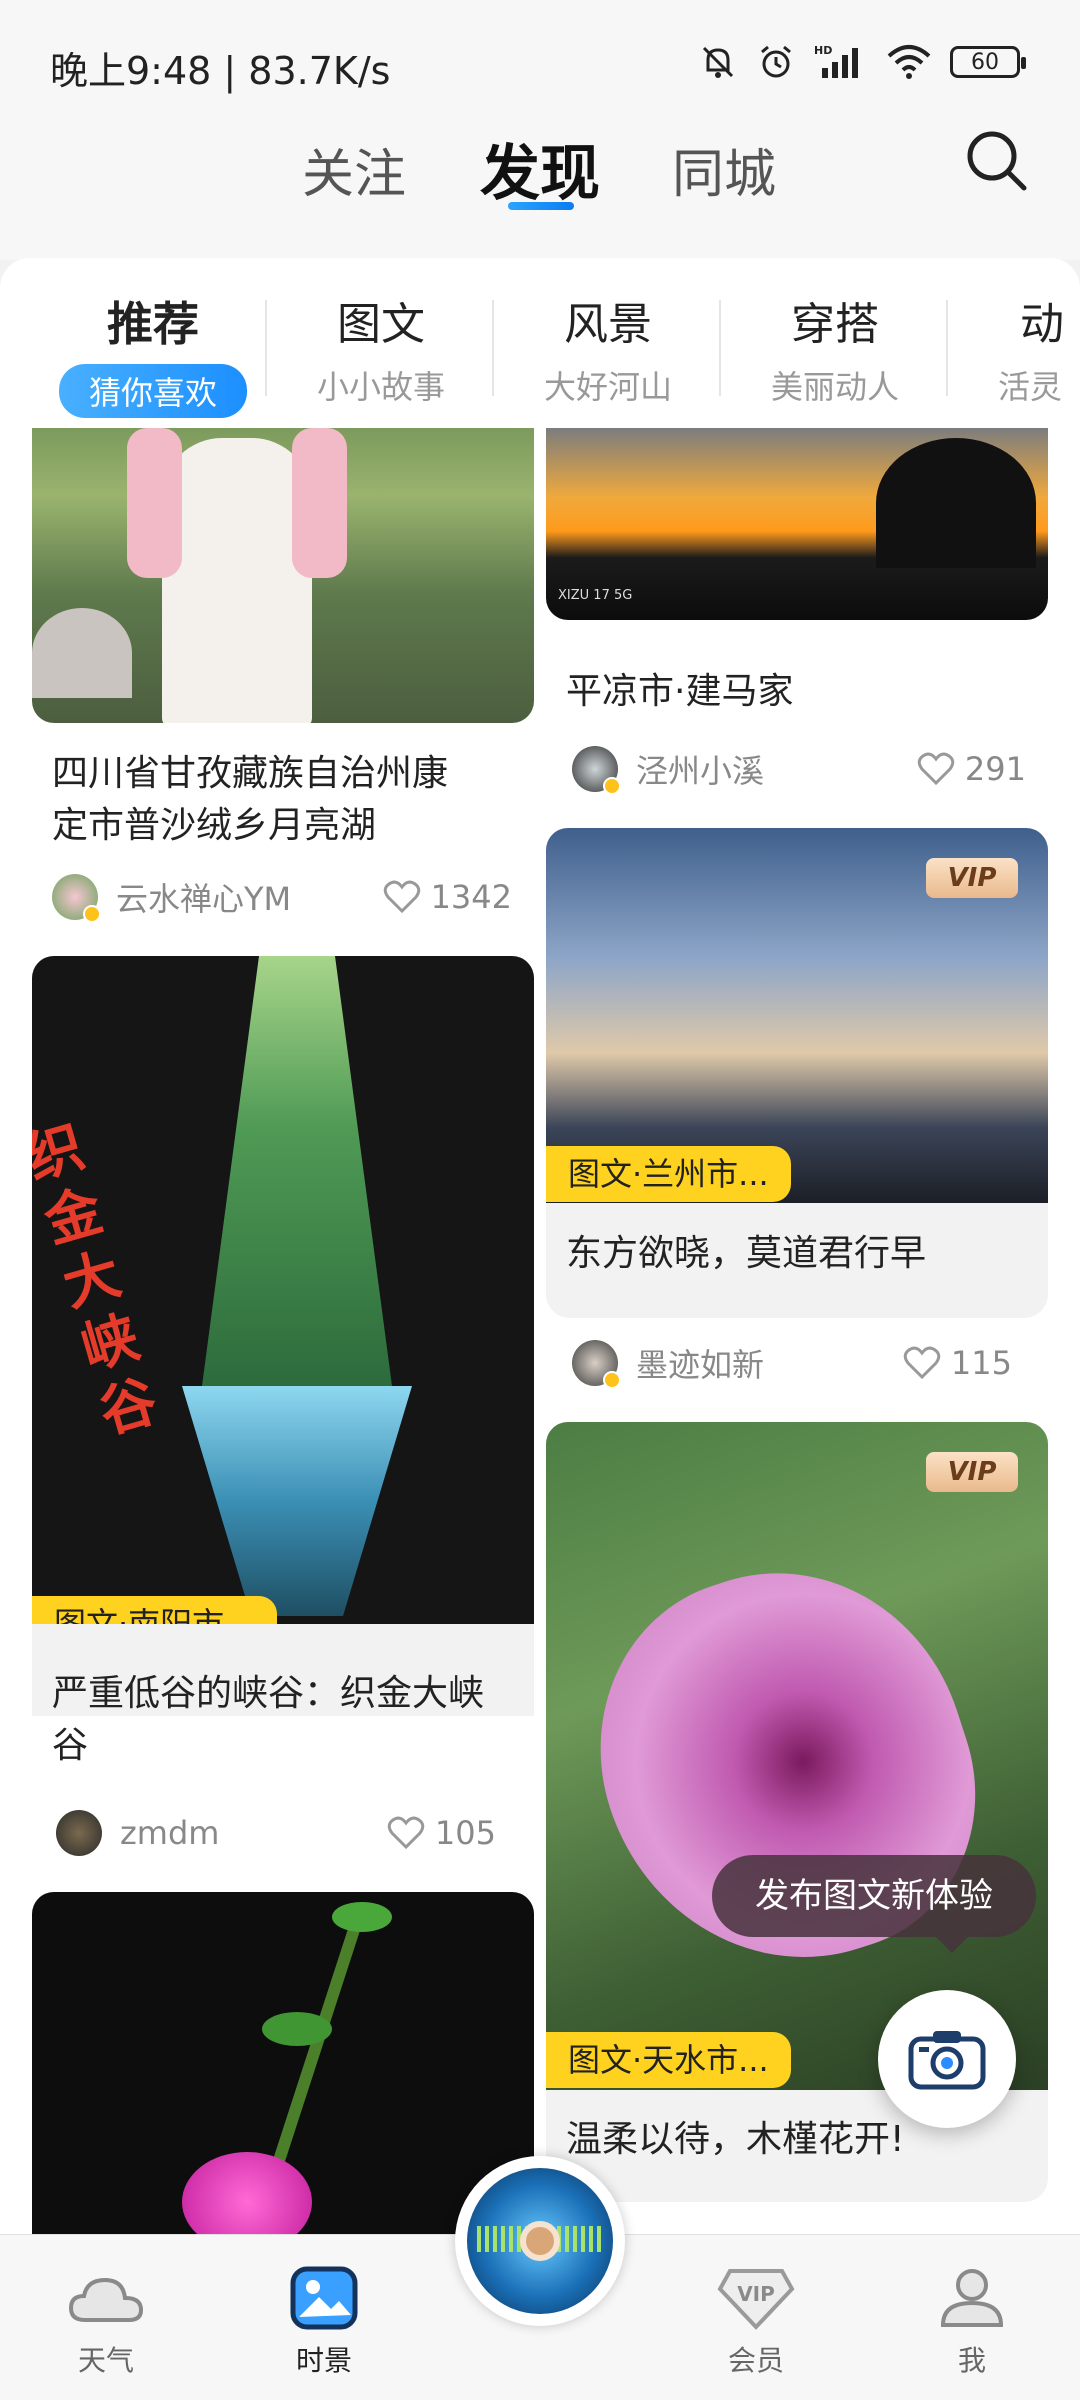 The width and height of the screenshot is (1080, 2400). What do you see at coordinates (680, 691) in the screenshot?
I see `card-title: 平凉市·建马家` at bounding box center [680, 691].